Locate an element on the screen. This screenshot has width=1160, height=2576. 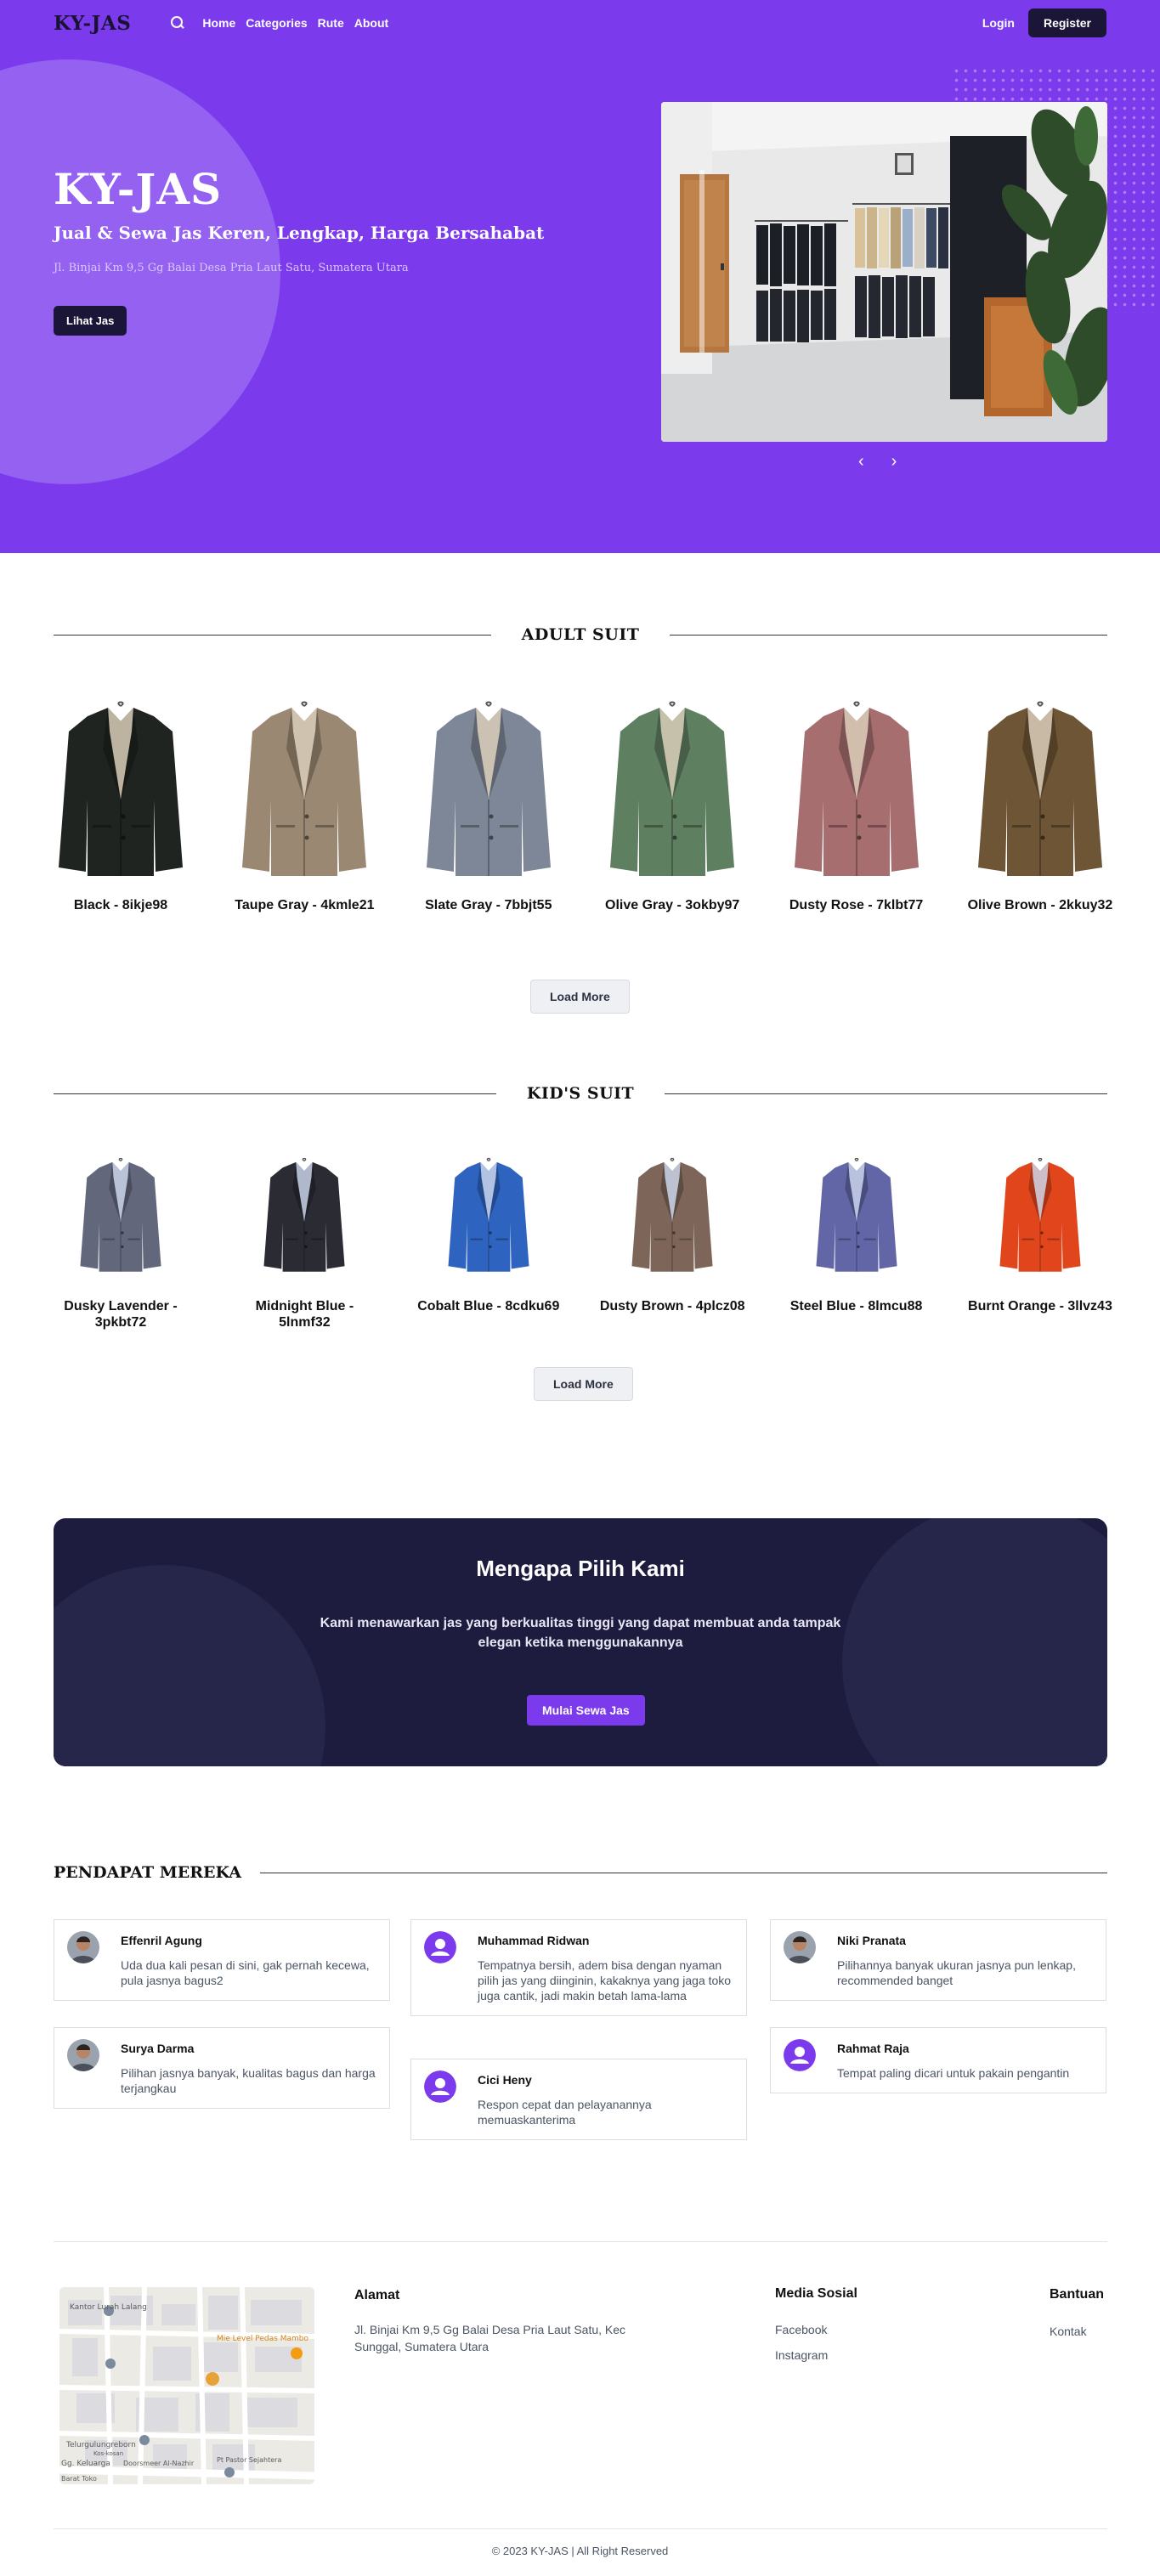
product-card: Burnt Orange - 3llvz43 is located at coordinates (1040, 1238).